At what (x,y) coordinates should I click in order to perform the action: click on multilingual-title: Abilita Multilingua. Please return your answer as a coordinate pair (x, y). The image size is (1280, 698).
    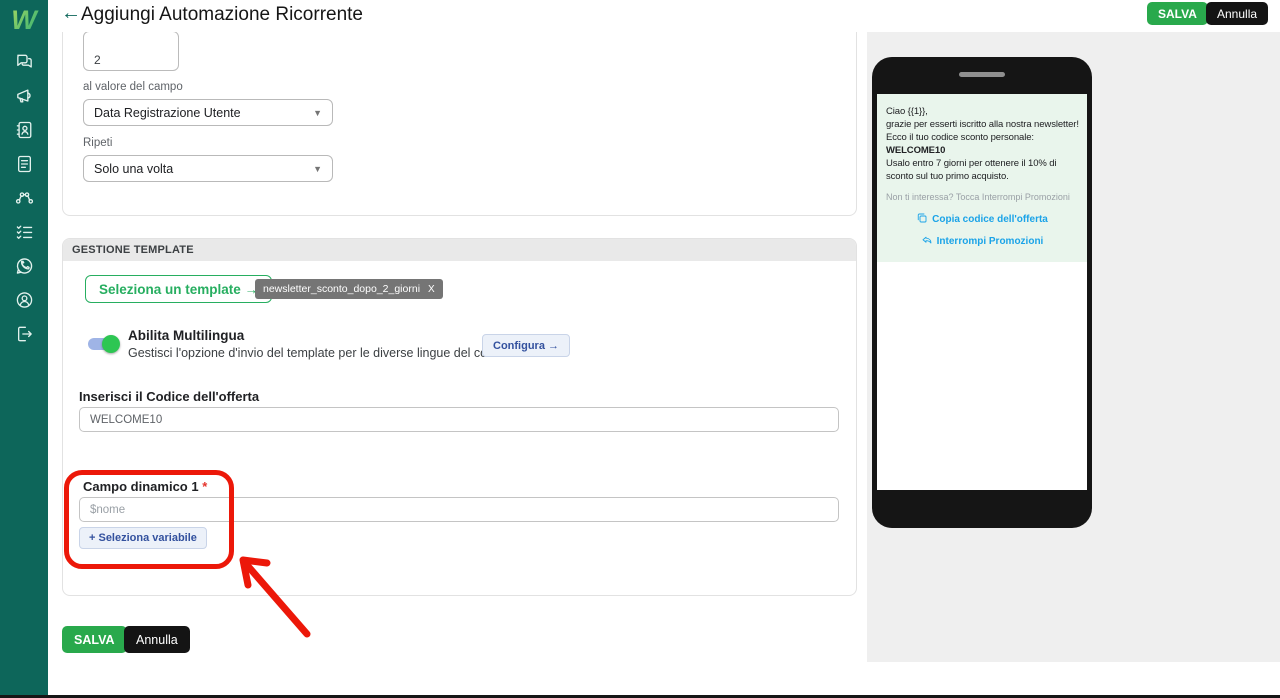
    Looking at the image, I should click on (186, 335).